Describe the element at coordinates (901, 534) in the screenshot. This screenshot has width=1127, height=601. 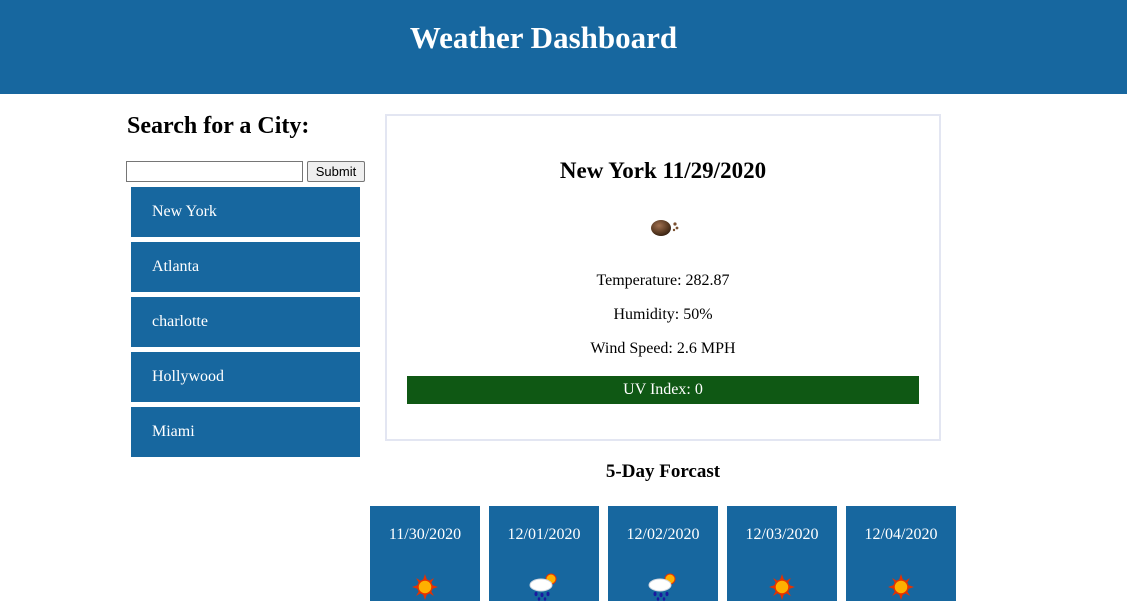
I see `forecast-date: 12/04/2020` at that location.